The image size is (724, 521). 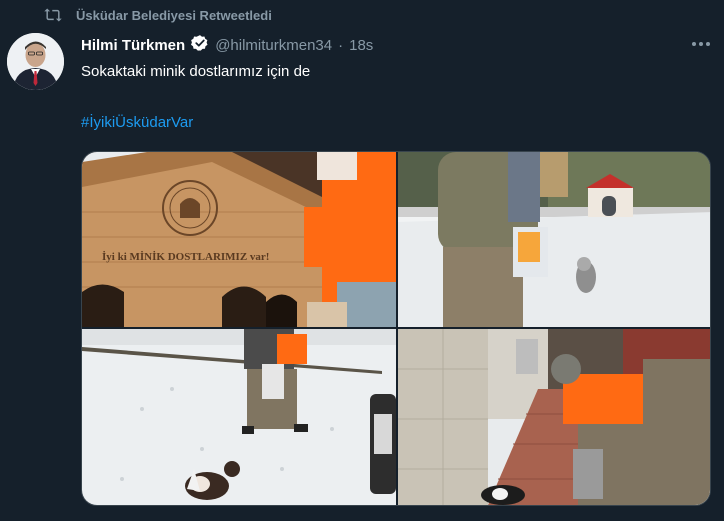 I want to click on house-engraved-text: İyi ki MİNİK DOSTLARIMIZ var!, so click(x=185, y=257).